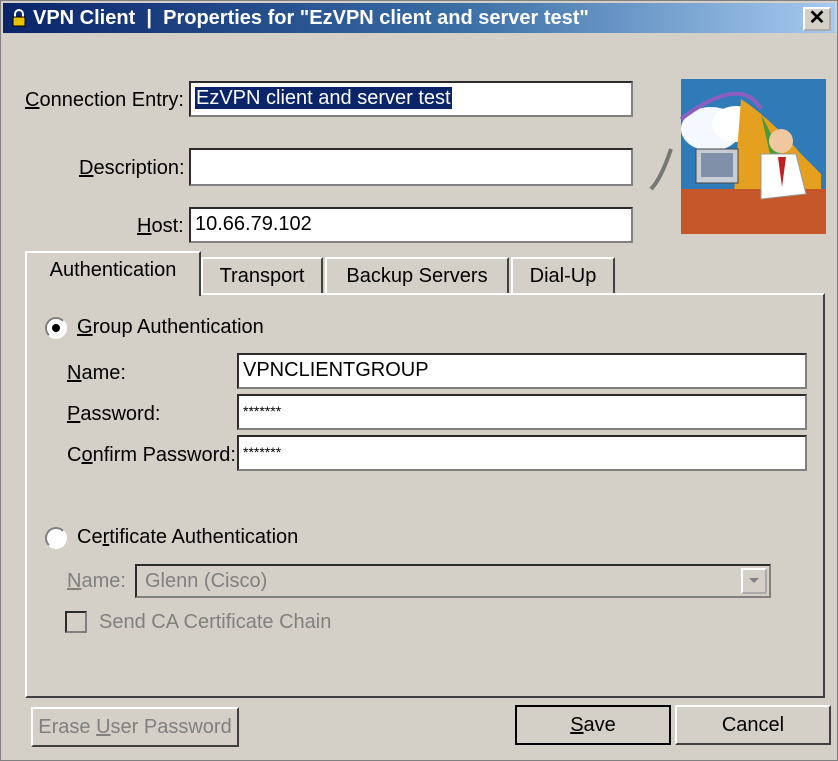  What do you see at coordinates (215, 622) in the screenshot?
I see `send-ca-chain-label: Send CA Certificate Chain` at bounding box center [215, 622].